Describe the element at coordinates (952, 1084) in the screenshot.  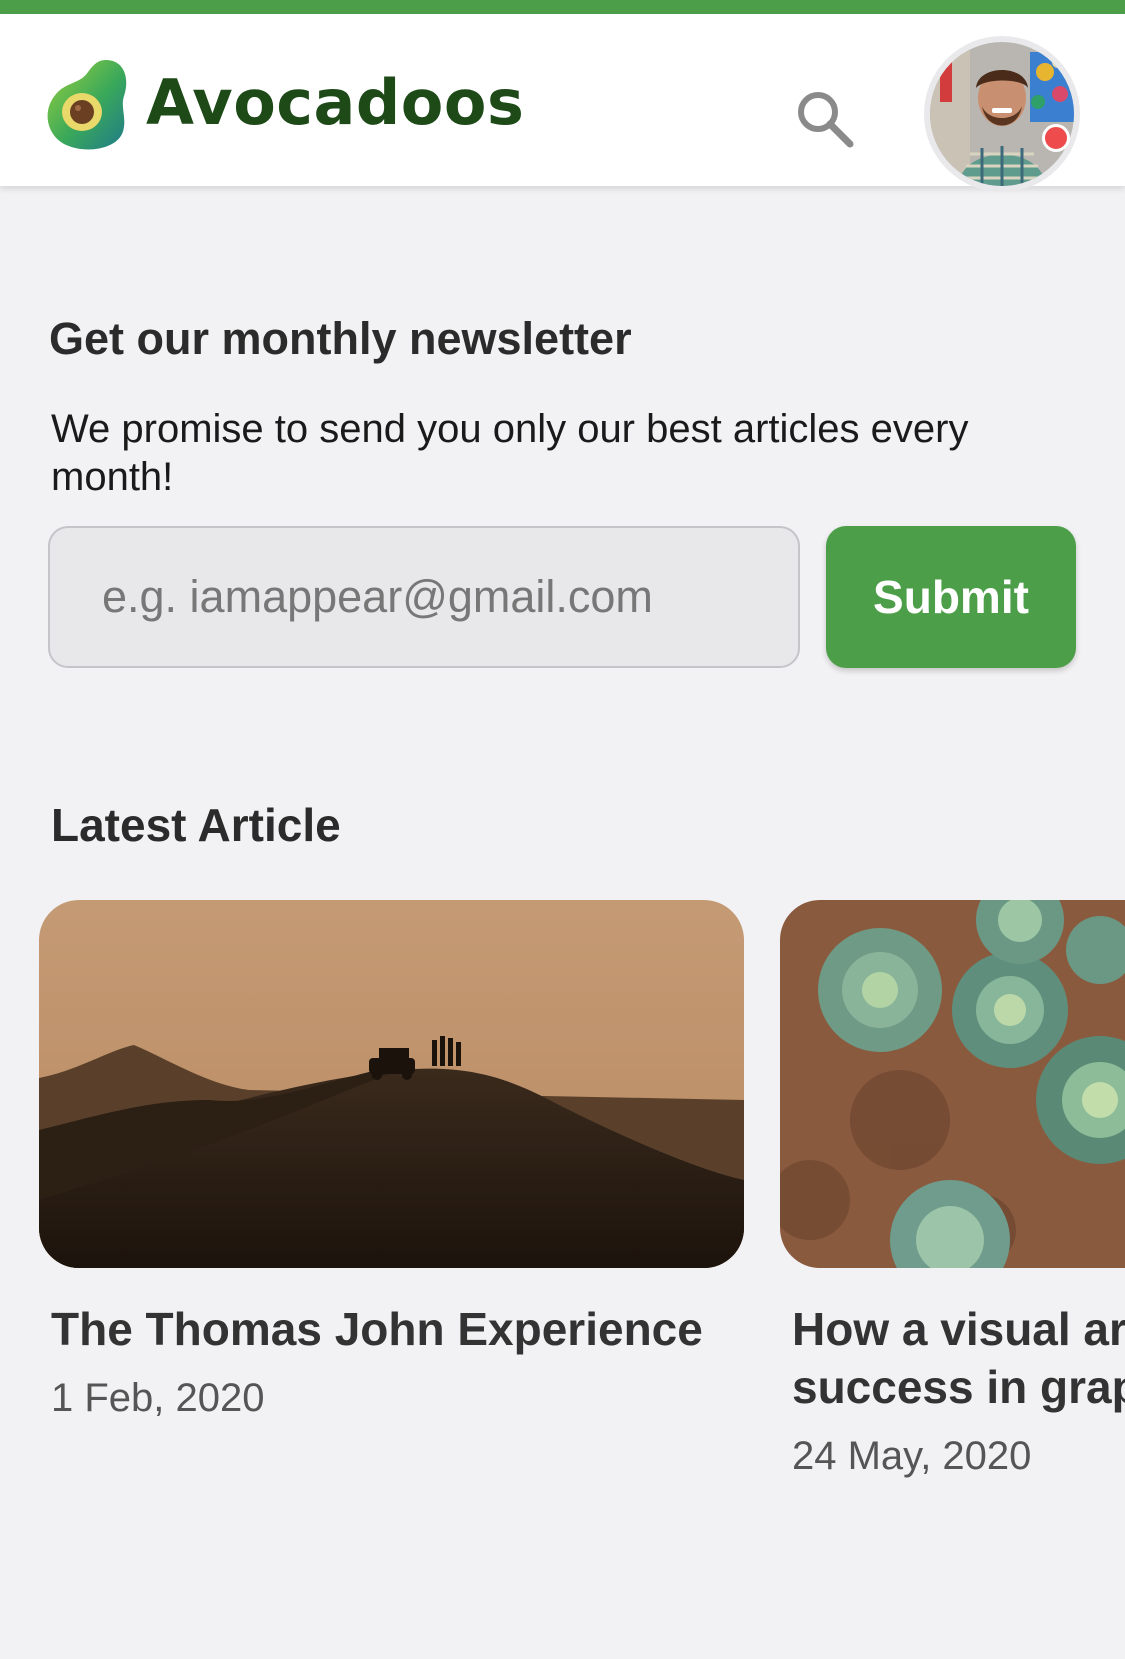
I see `article-image-cabbages` at that location.